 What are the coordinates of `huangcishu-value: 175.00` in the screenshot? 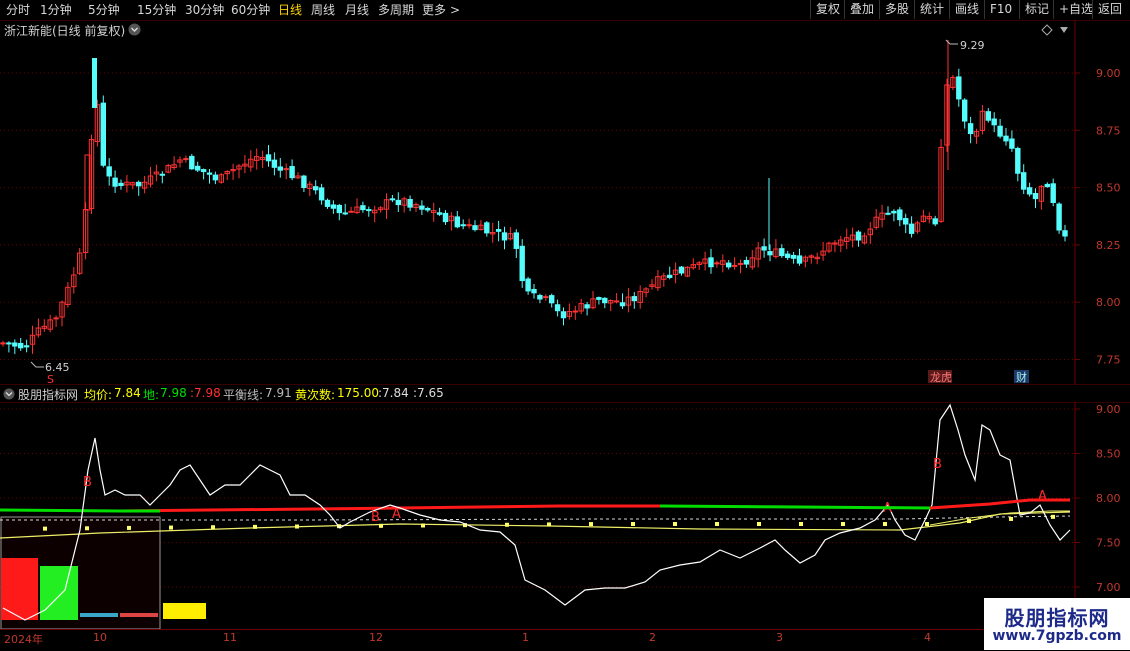 It's located at (358, 393).